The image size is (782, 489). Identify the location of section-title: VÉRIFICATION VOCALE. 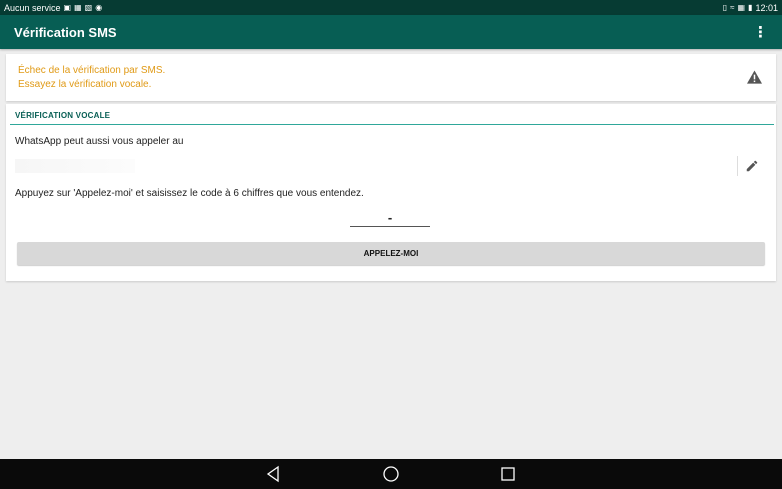
(63, 115).